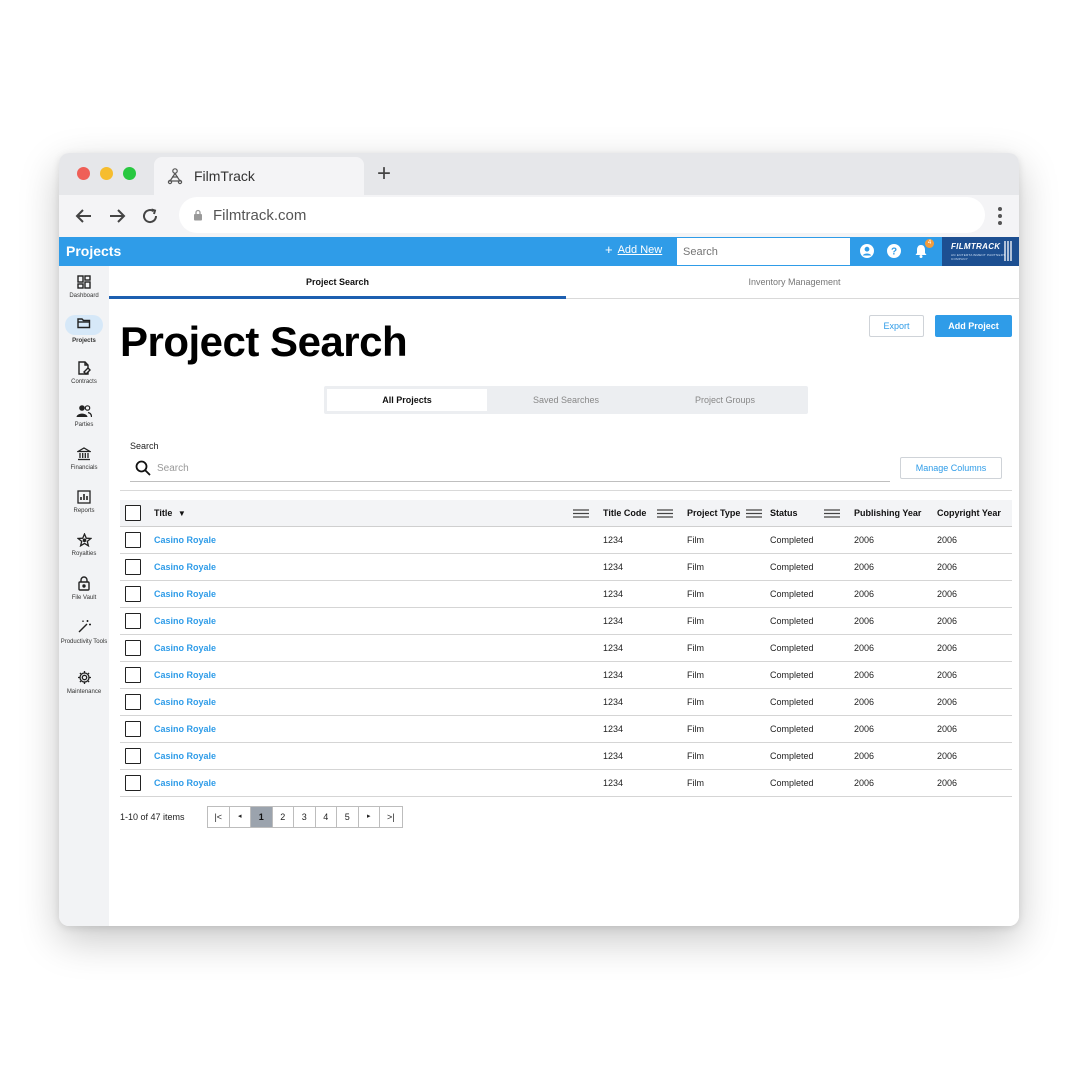 Image resolution: width=1080 pixels, height=1080 pixels. I want to click on export-button: Export, so click(896, 326).